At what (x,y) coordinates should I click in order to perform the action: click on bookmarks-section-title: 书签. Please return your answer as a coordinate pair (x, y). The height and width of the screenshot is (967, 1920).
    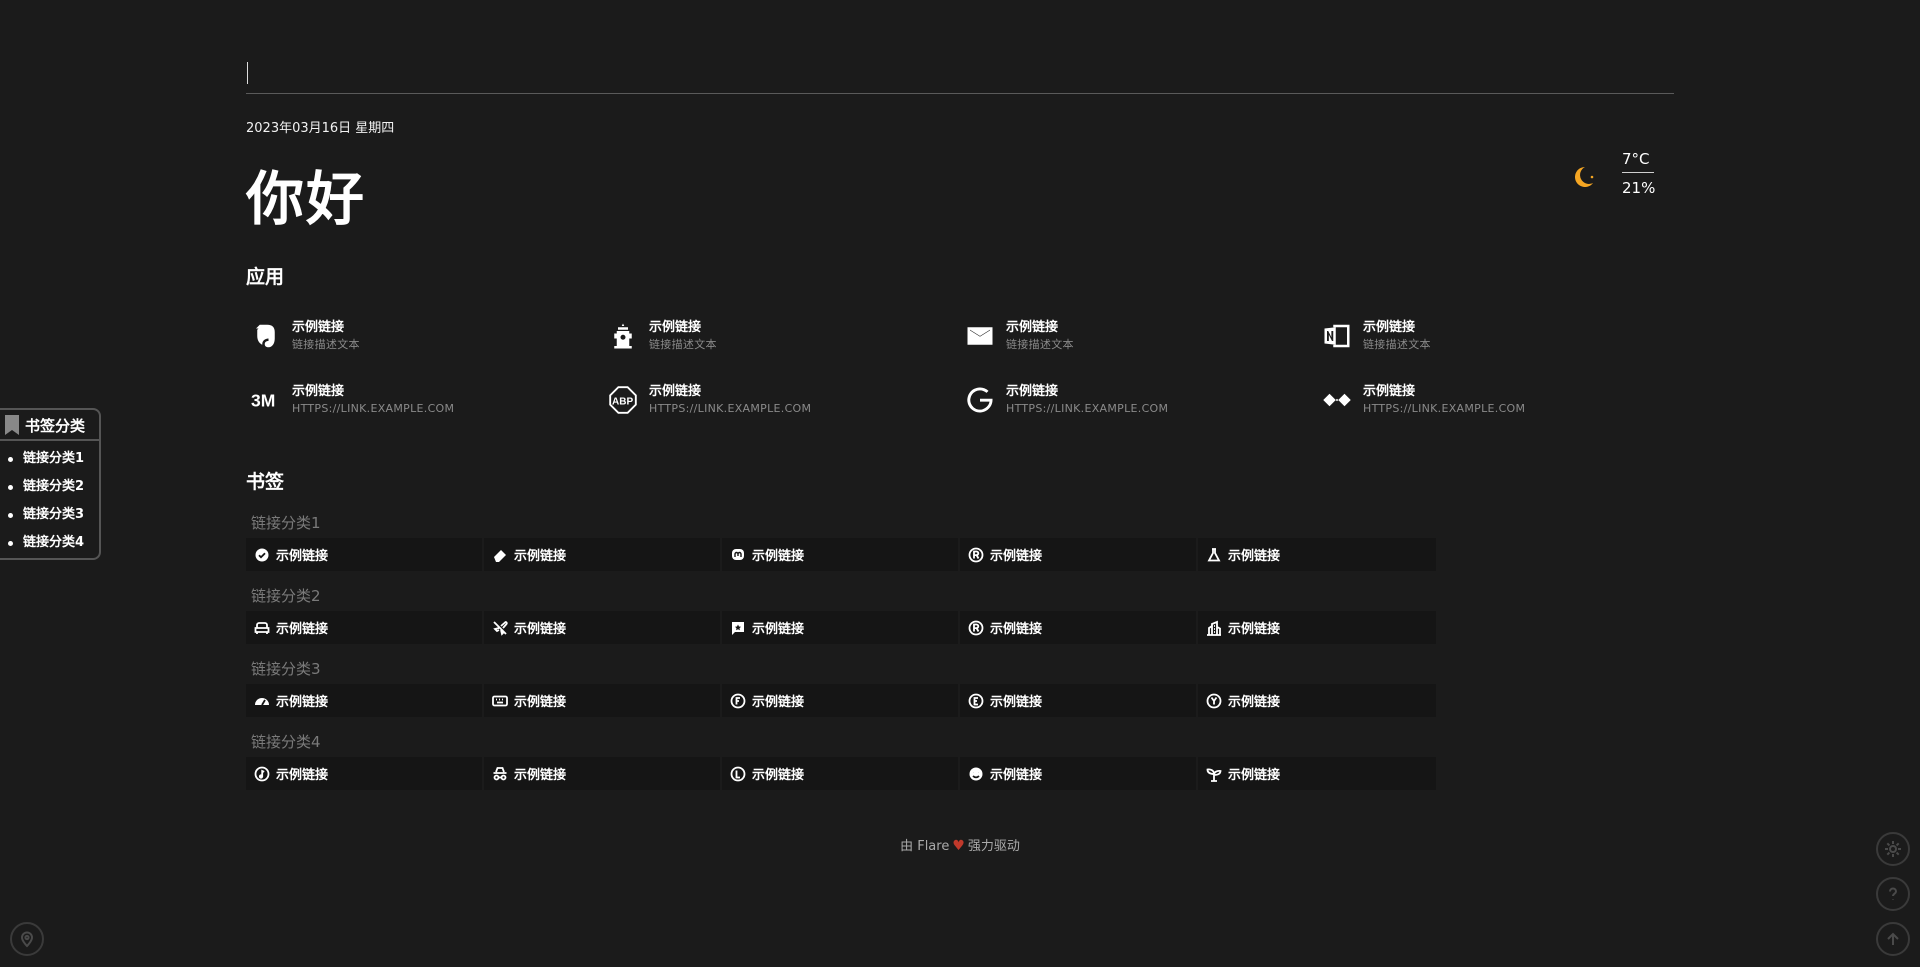
    Looking at the image, I should click on (265, 482).